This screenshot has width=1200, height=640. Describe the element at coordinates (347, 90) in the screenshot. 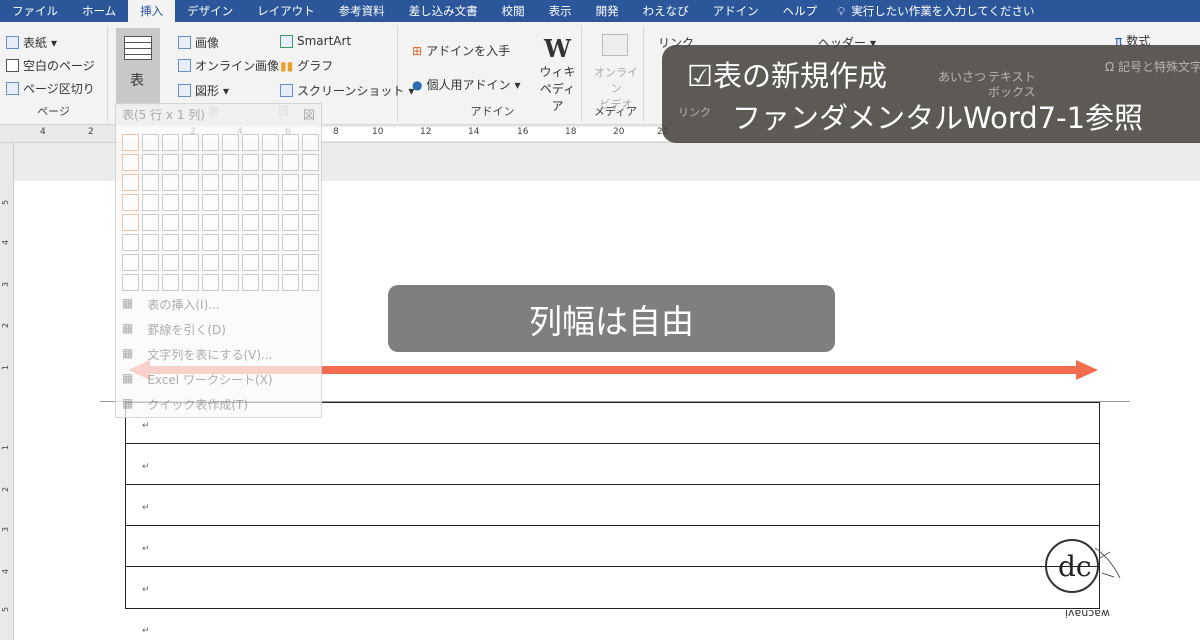

I see `screenshot-button: スクリーンショット ▾` at that location.